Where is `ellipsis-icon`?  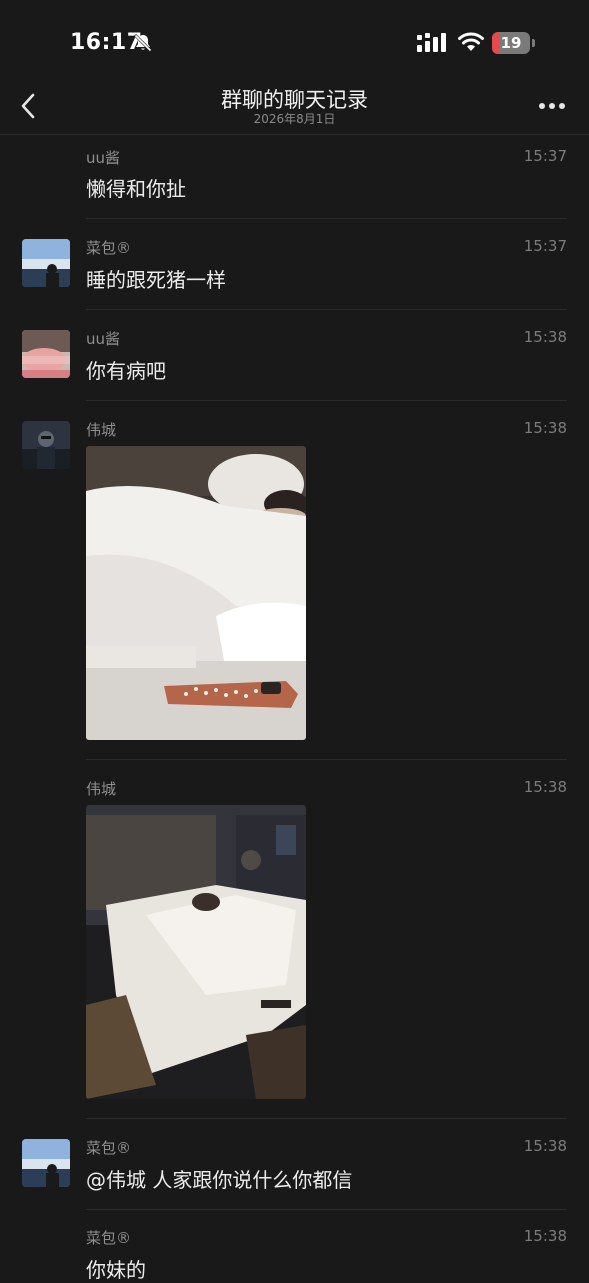
ellipsis-icon is located at coordinates (552, 106).